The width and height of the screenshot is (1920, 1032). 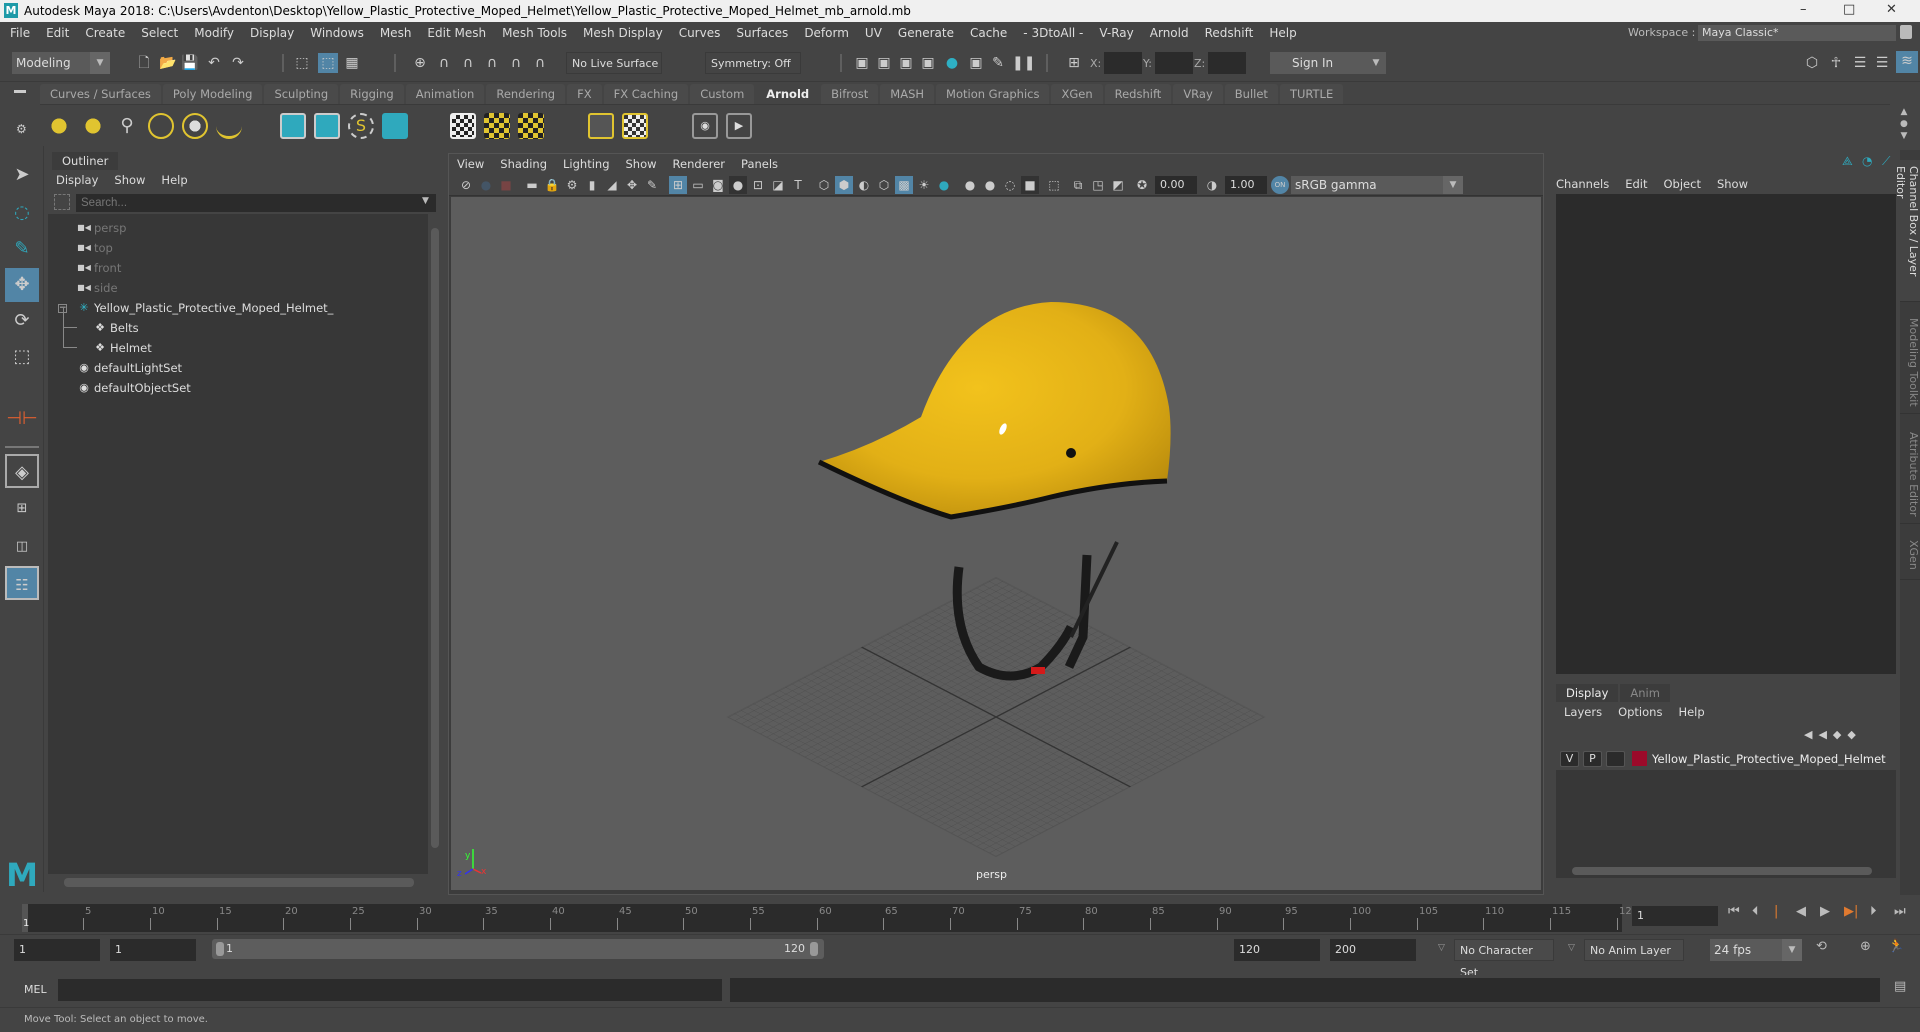 What do you see at coordinates (195, 126) in the screenshot?
I see `light-portal-icon` at bounding box center [195, 126].